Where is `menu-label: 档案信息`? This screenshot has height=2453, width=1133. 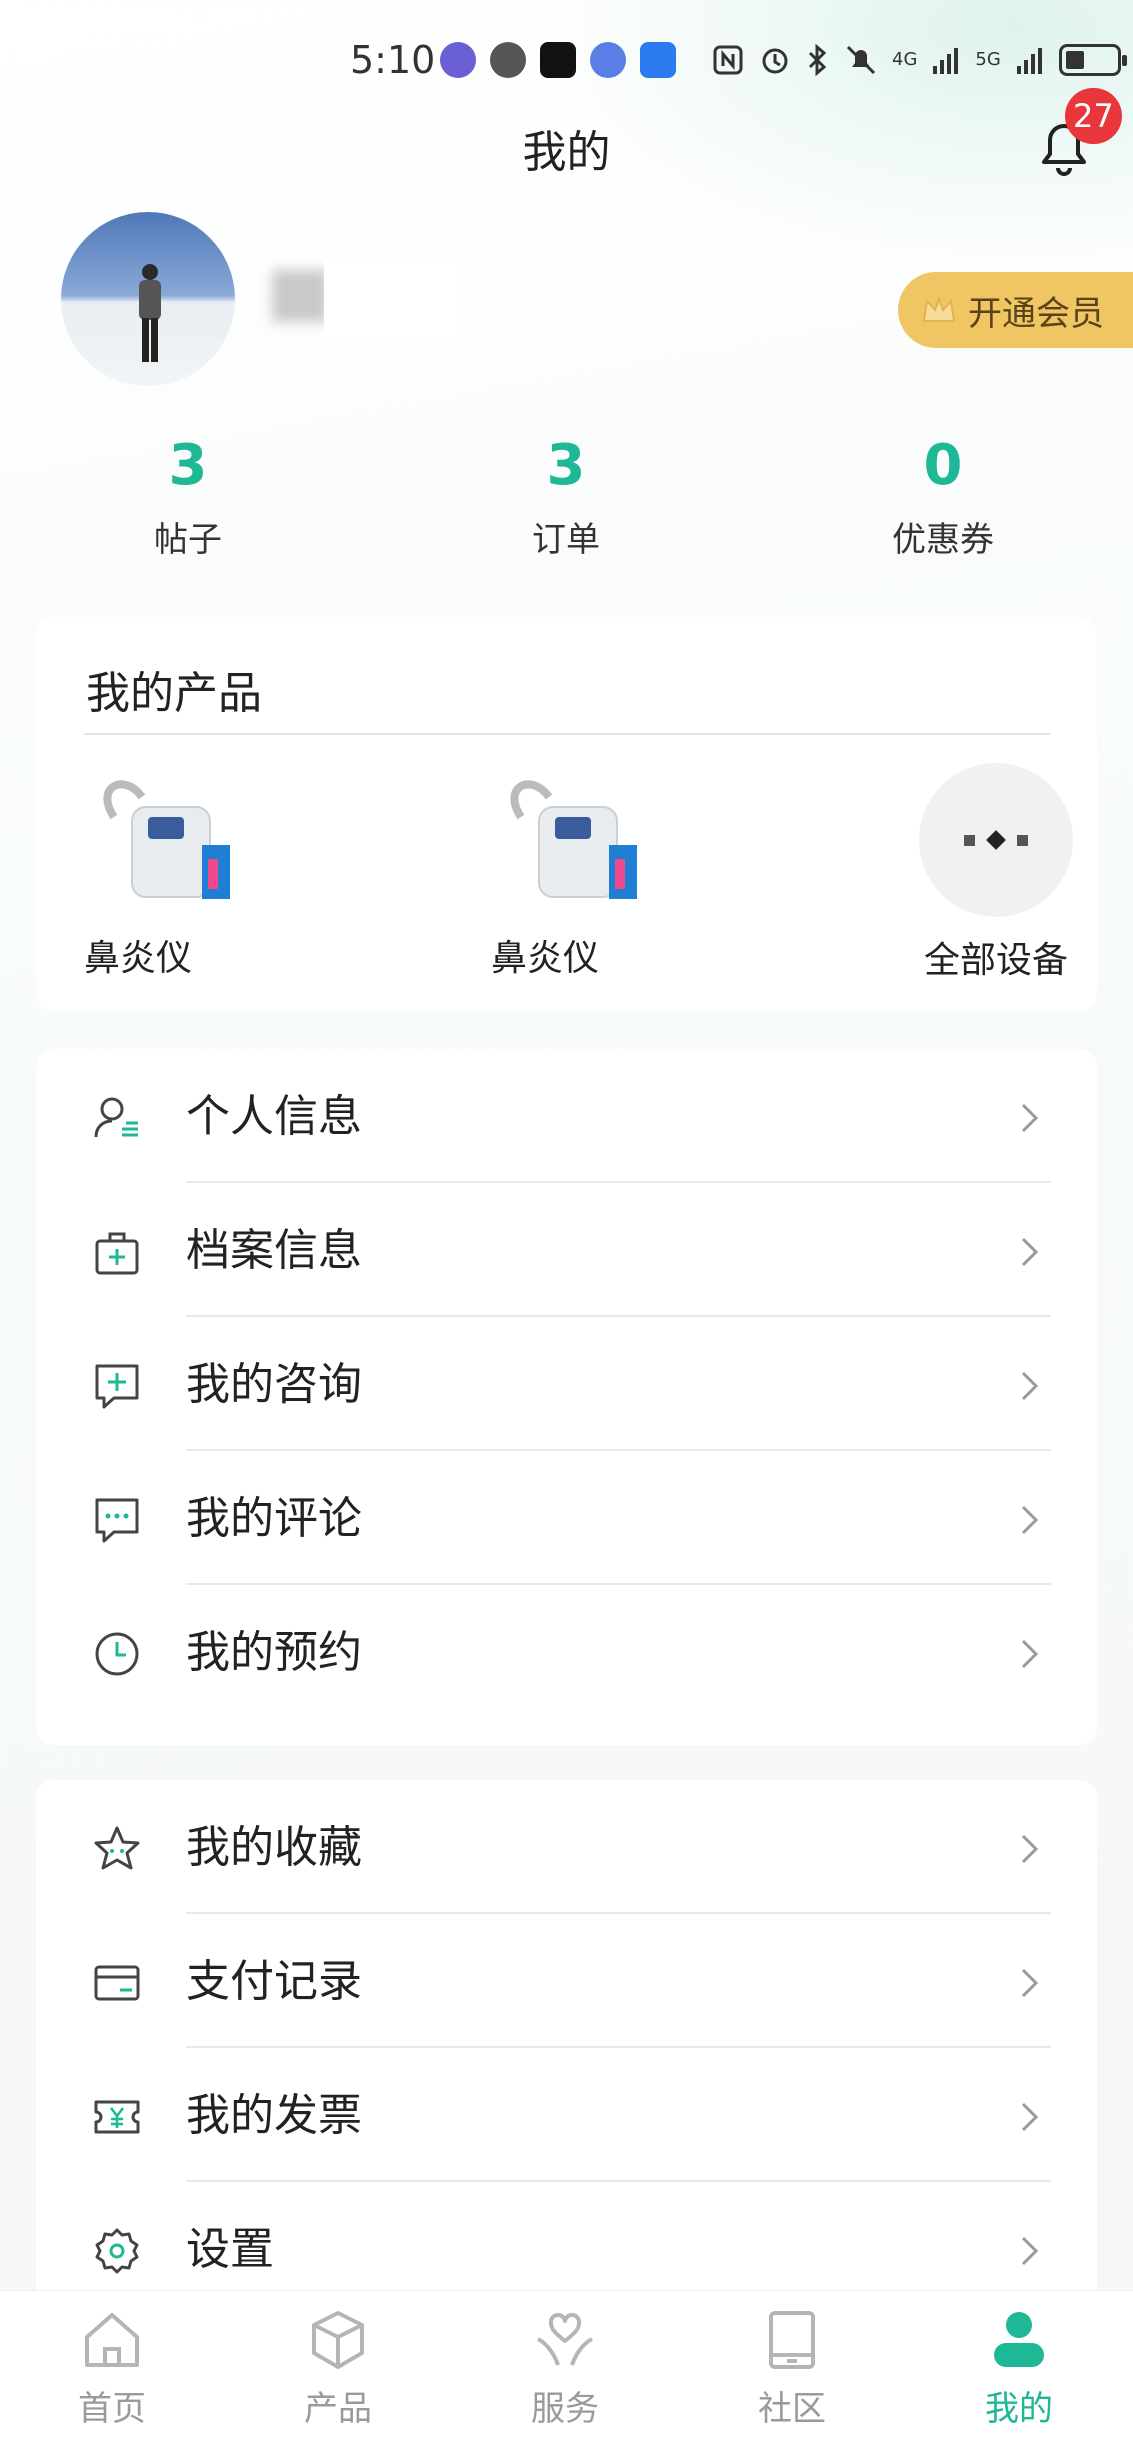 menu-label: 档案信息 is located at coordinates (274, 1250).